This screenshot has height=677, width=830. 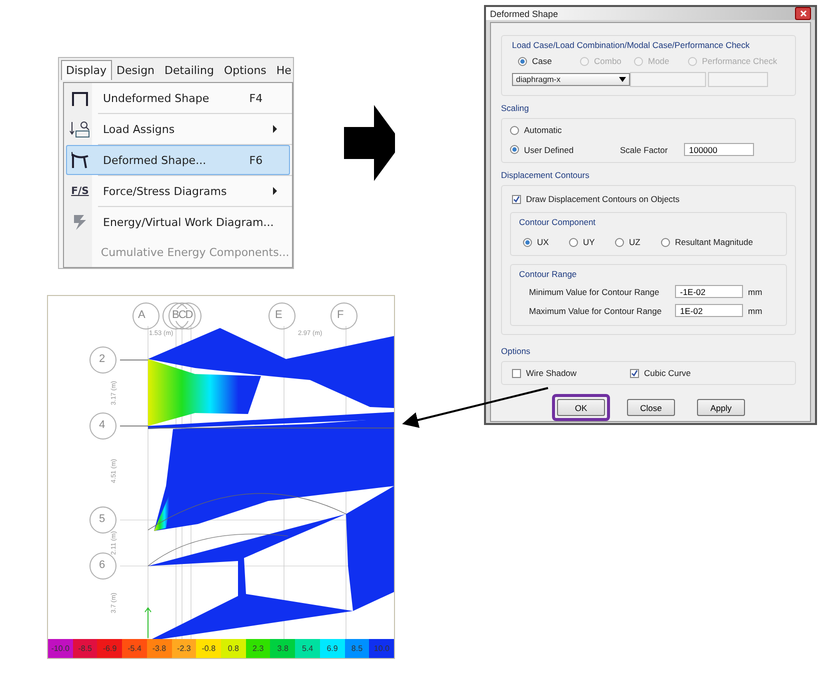 I want to click on radio-label: UY, so click(x=589, y=242).